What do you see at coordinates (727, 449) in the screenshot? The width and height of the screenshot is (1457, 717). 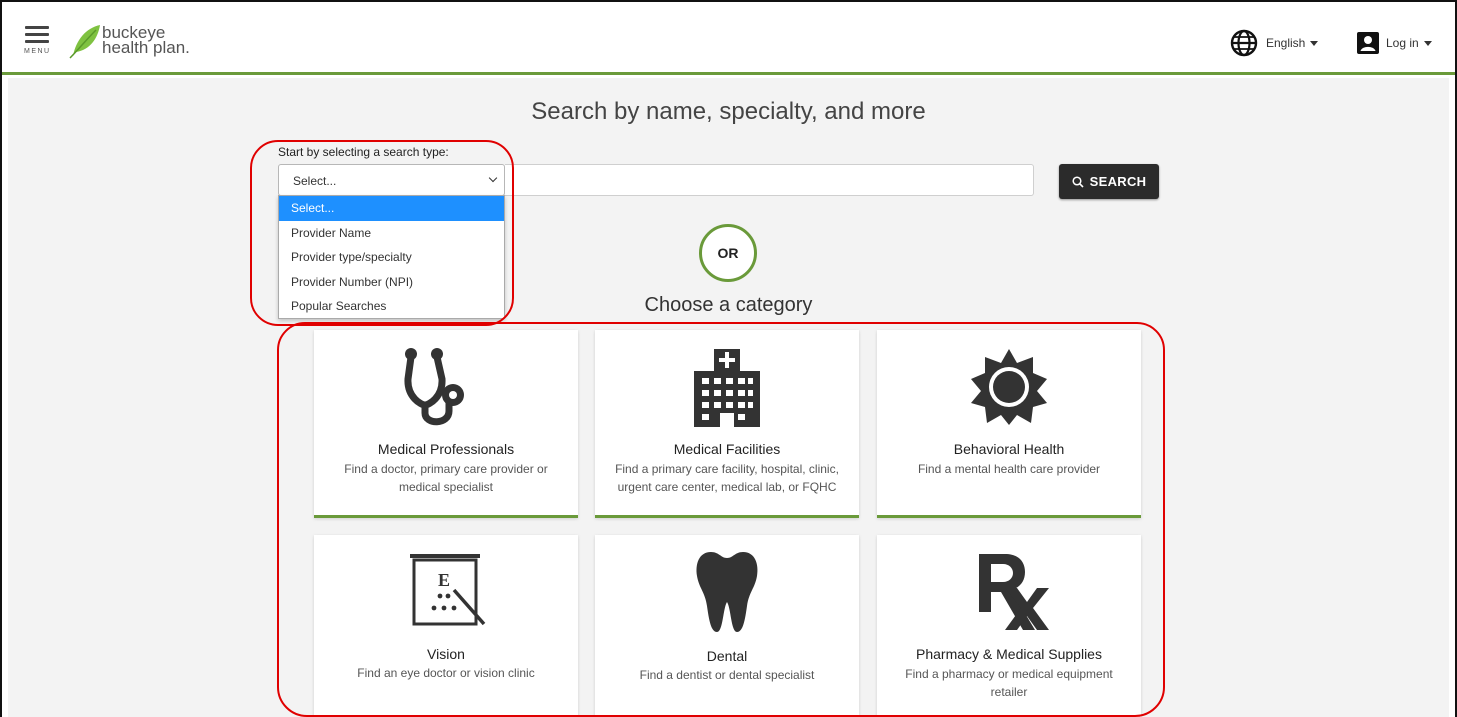 I see `category-title: Medical Facilities` at bounding box center [727, 449].